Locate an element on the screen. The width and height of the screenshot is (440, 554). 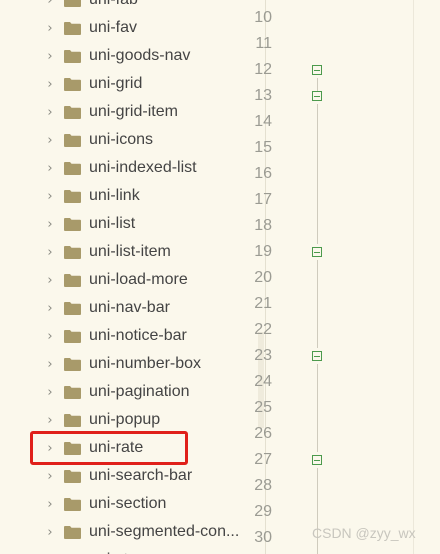
gutter-line: 10 is located at coordinates (295, 18).